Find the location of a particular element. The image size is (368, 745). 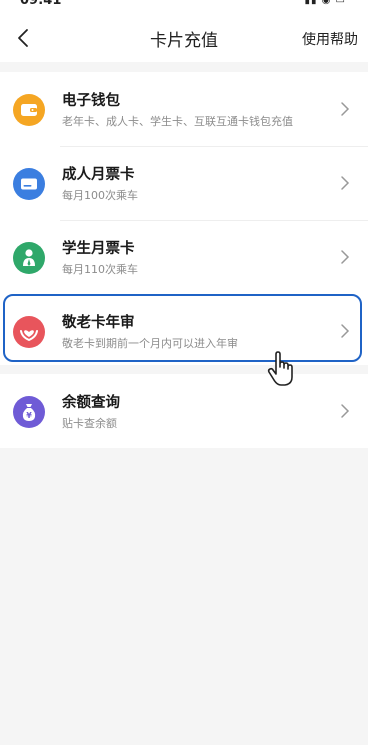

pointer-hand-icon is located at coordinates (280, 368).